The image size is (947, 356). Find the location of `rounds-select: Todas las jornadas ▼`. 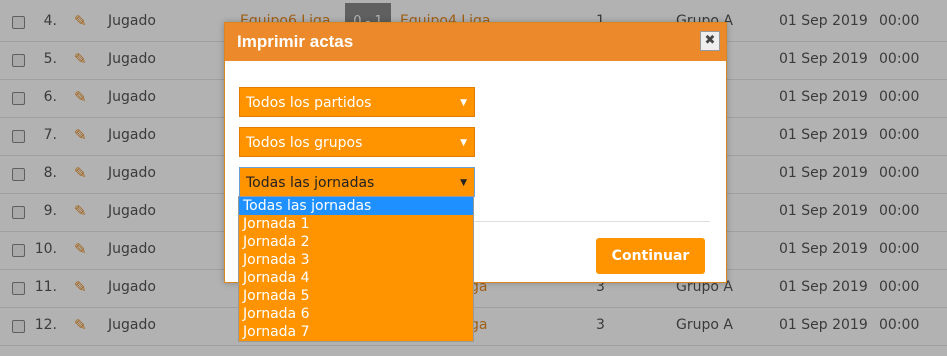

rounds-select: Todas las jornadas ▼ is located at coordinates (357, 182).